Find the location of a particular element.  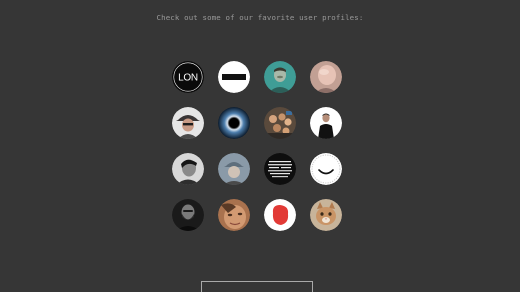

smile-avatar-icon is located at coordinates (326, 169).